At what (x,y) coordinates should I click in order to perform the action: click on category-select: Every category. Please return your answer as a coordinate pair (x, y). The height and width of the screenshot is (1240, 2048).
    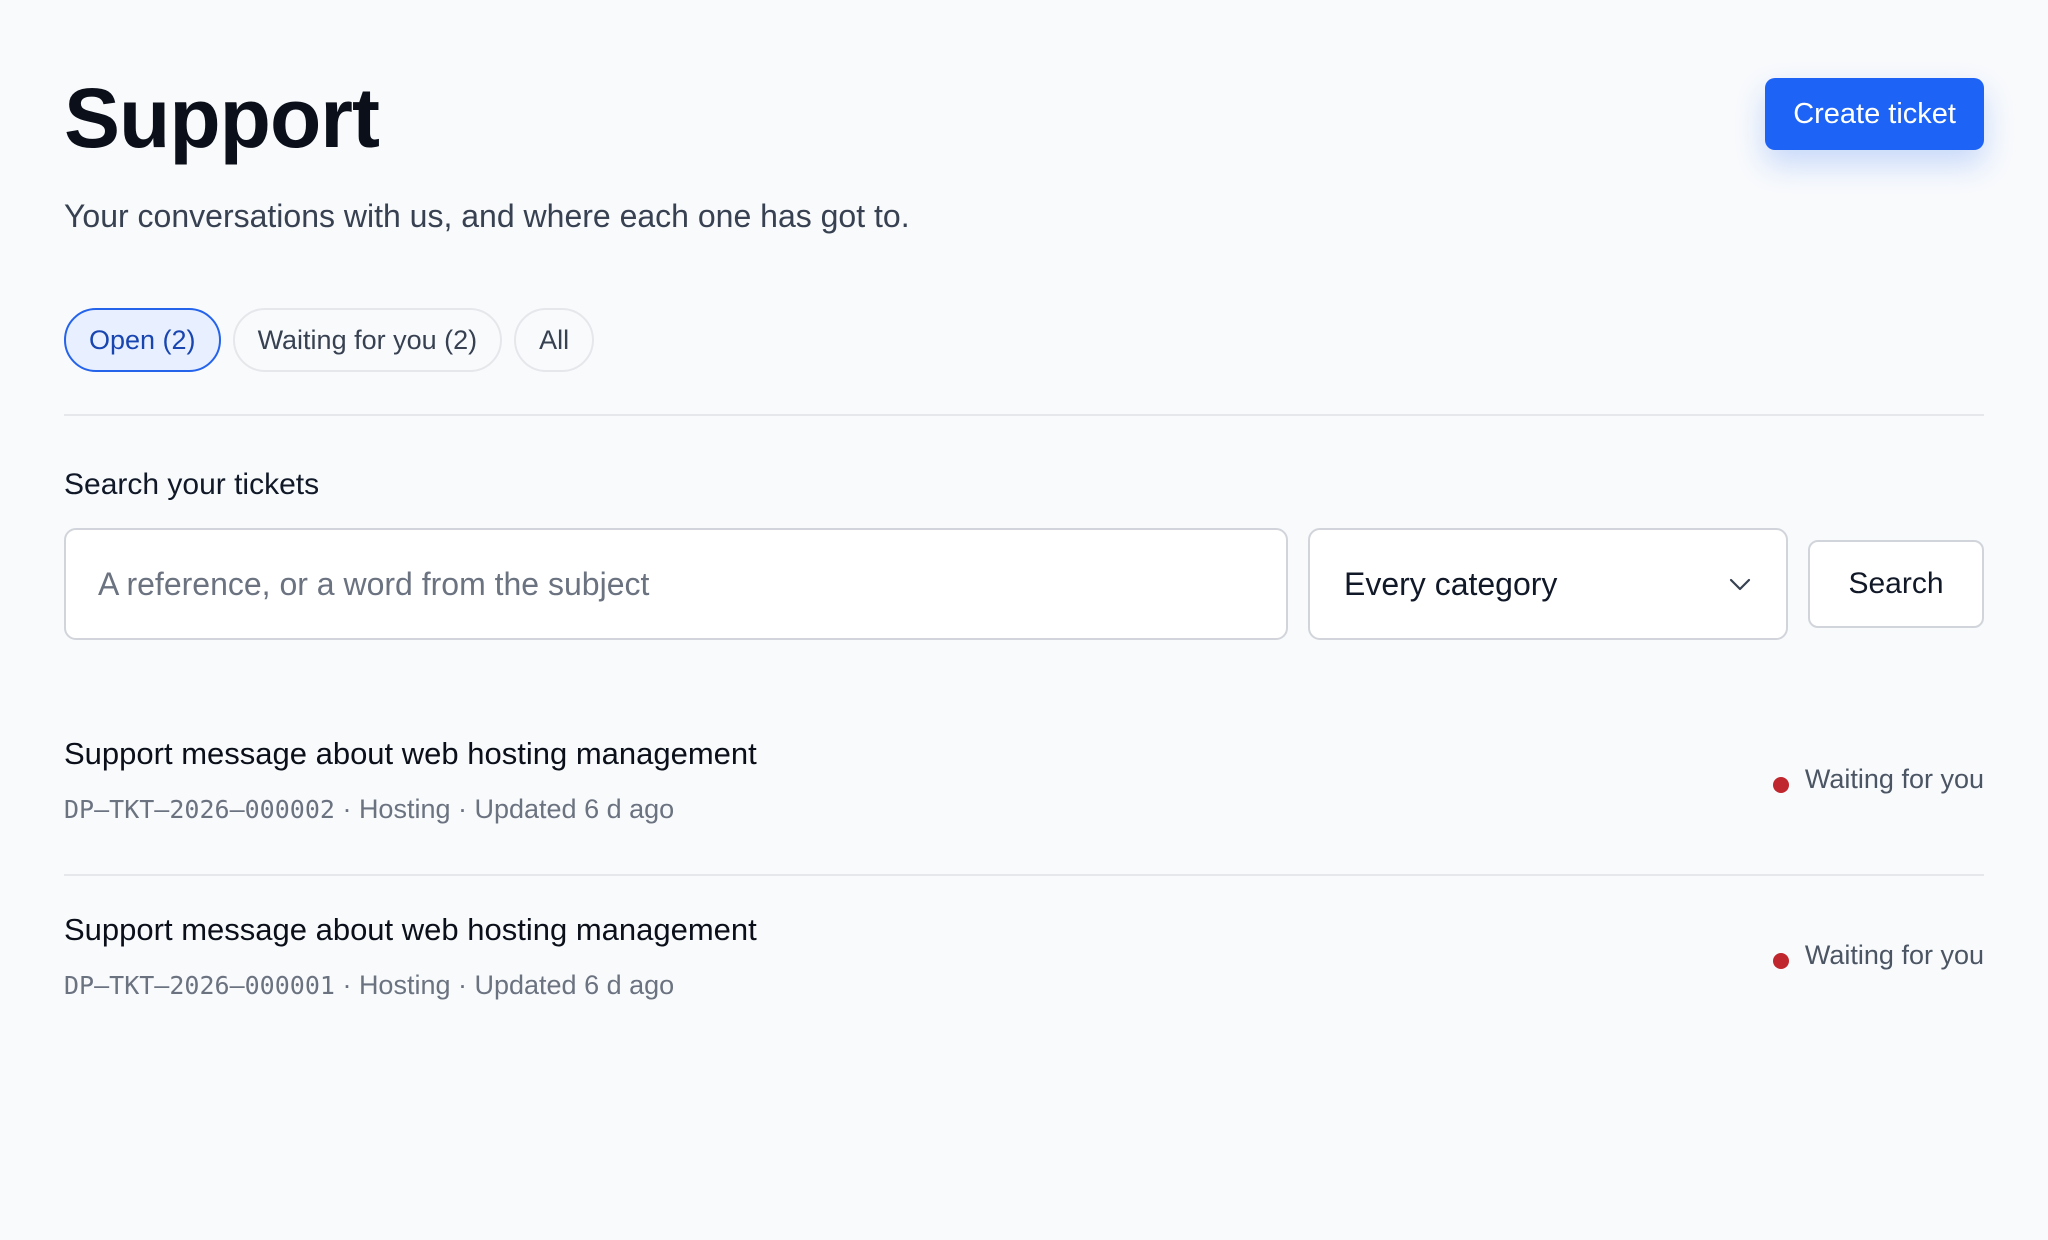
    Looking at the image, I should click on (1548, 584).